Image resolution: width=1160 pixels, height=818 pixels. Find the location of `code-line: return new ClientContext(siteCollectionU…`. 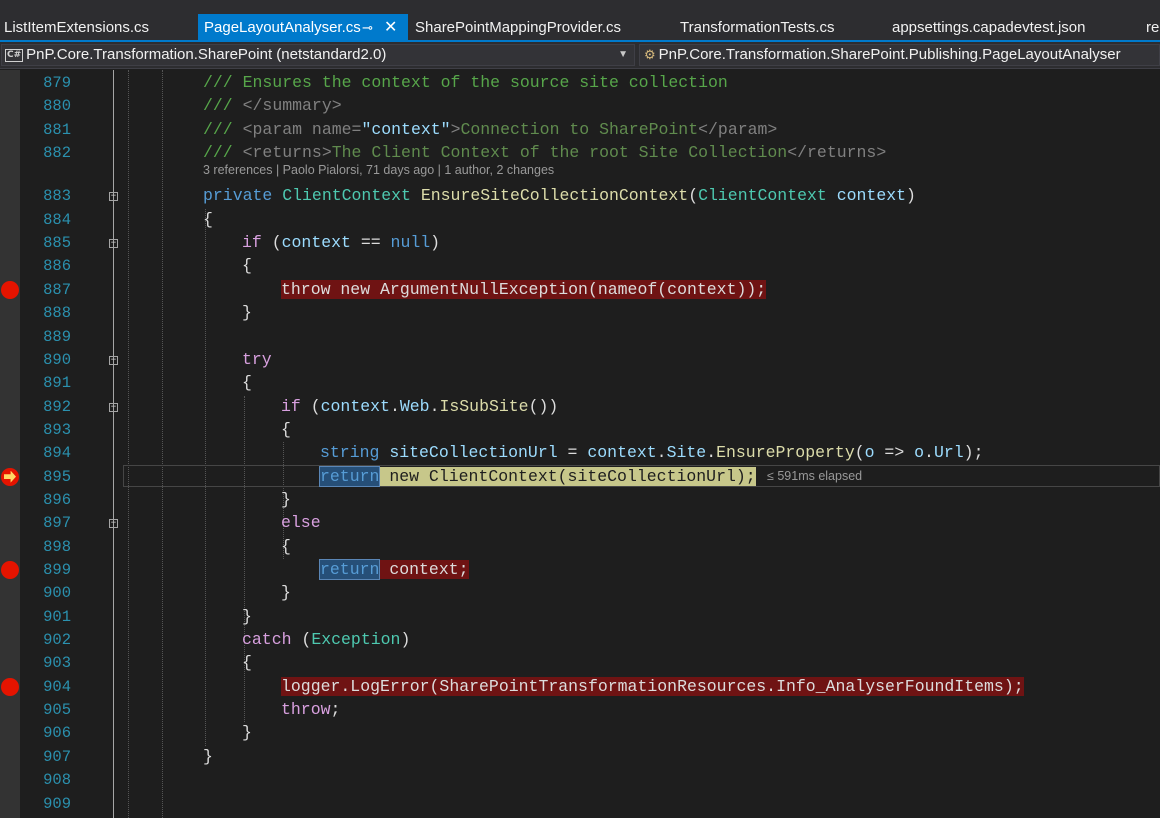

code-line: return new ClientContext(siteCollectionU… is located at coordinates (537, 476).